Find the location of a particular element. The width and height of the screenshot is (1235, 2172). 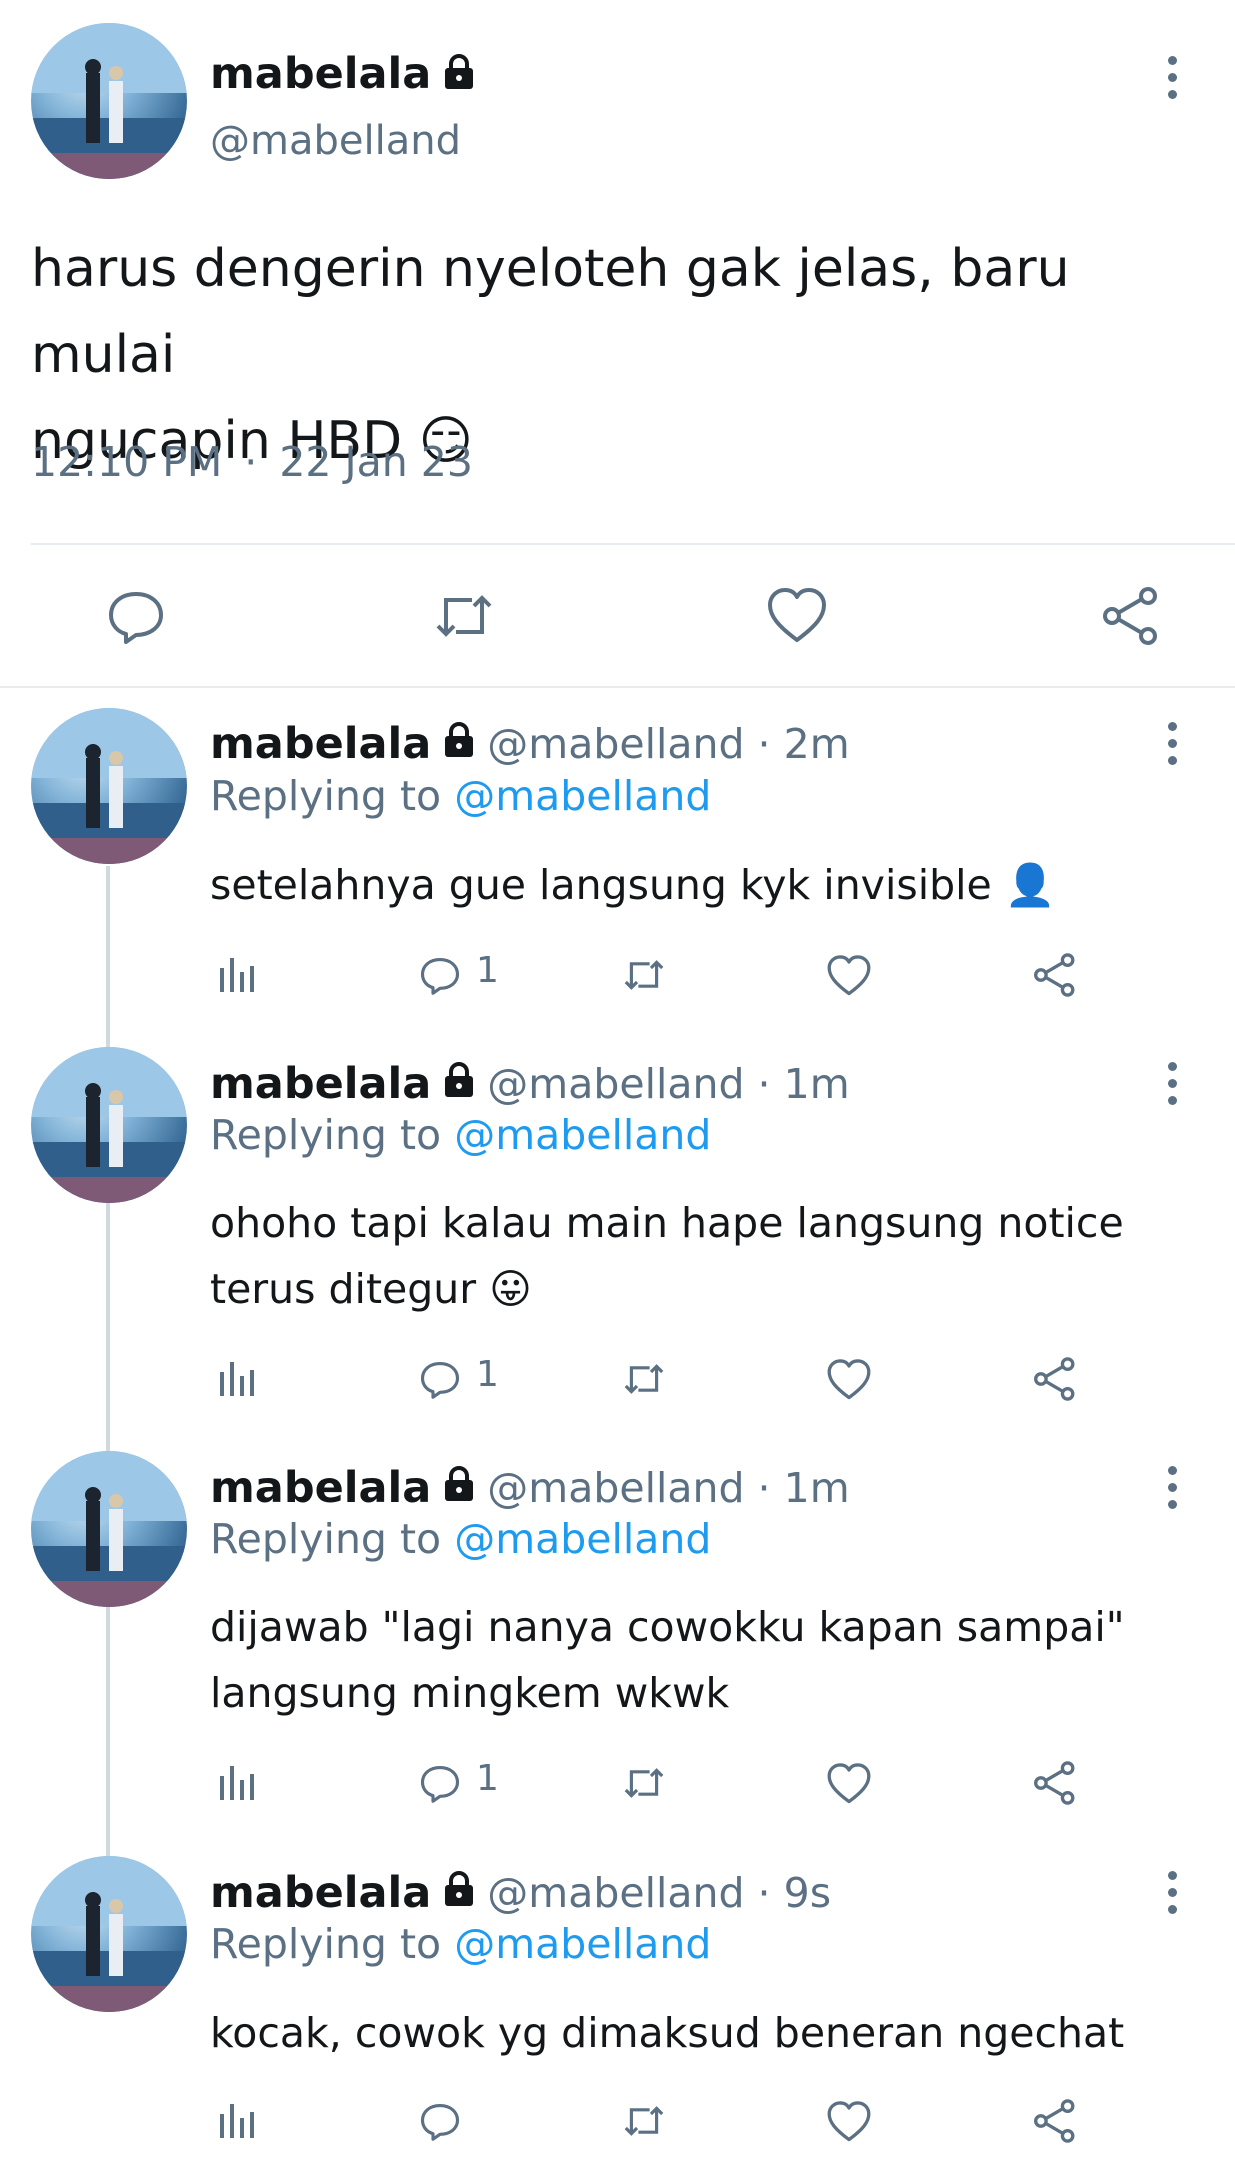

handle: @mabelland is located at coordinates (335, 141).